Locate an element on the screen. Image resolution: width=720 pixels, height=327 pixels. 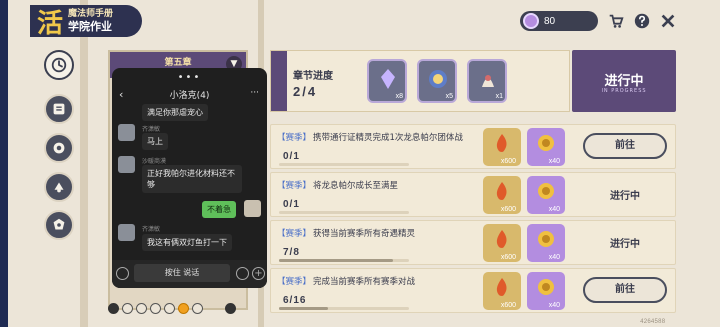
nav-puzzle-icon is located at coordinates (59, 148).